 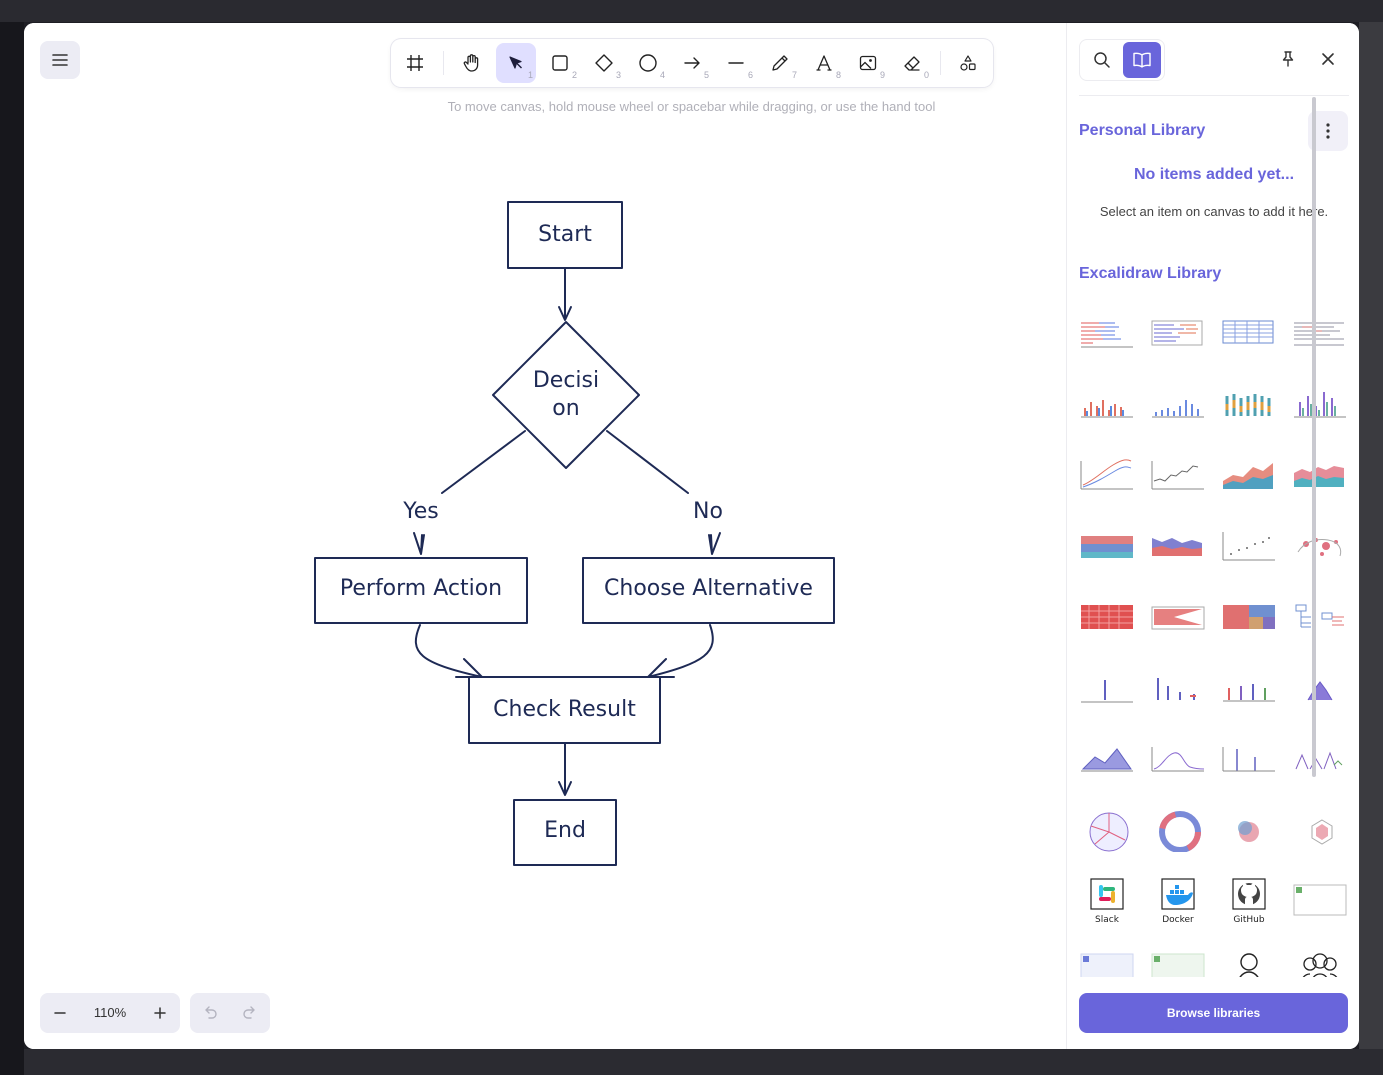 What do you see at coordinates (12, 548) in the screenshot?
I see `background-app-left` at bounding box center [12, 548].